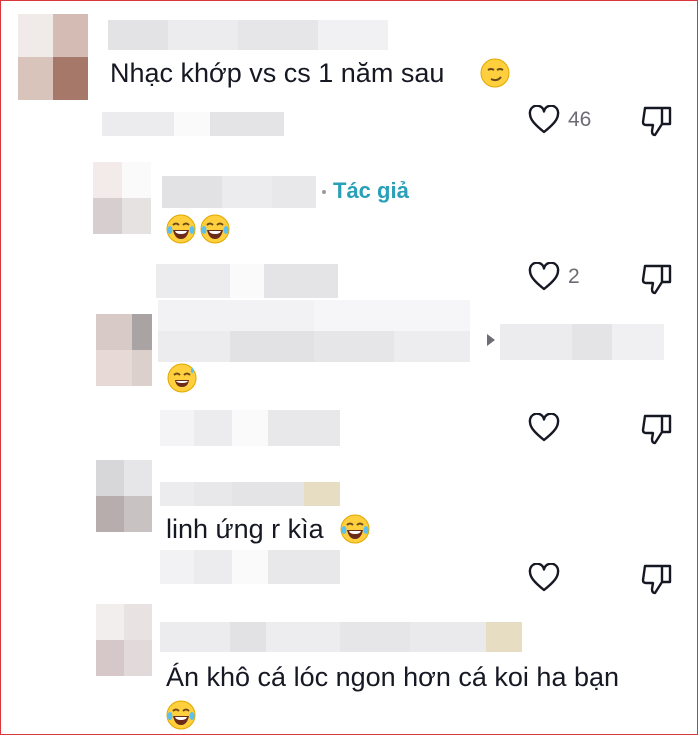  What do you see at coordinates (182, 378) in the screenshot?
I see `sweat-smile-emoji` at bounding box center [182, 378].